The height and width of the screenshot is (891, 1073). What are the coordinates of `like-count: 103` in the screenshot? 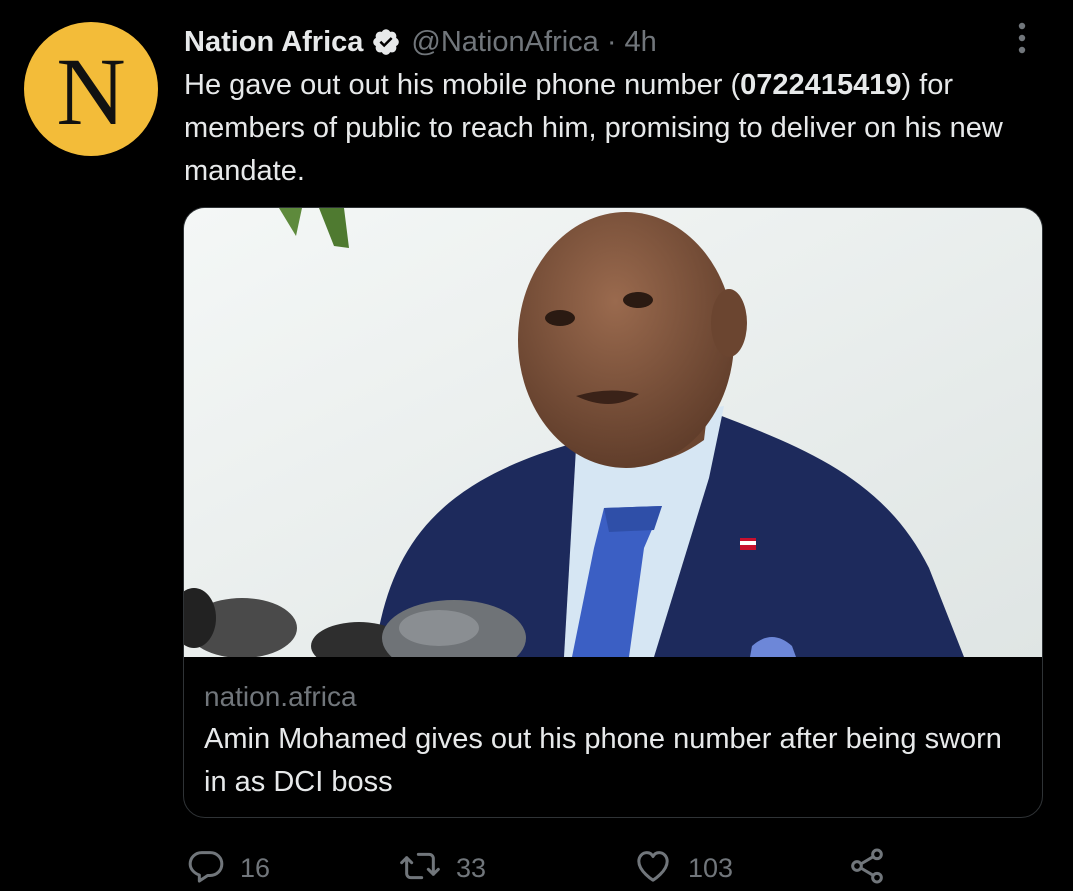 It's located at (711, 867).